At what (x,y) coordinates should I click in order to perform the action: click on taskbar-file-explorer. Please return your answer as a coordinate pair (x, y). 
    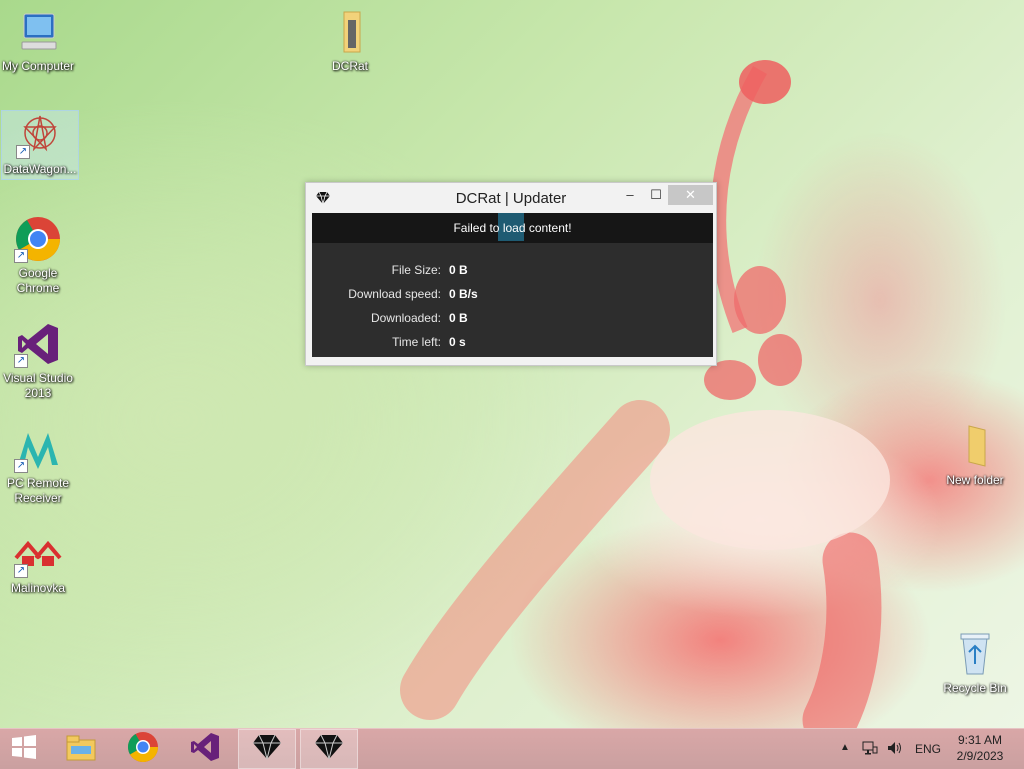
    Looking at the image, I should click on (81, 749).